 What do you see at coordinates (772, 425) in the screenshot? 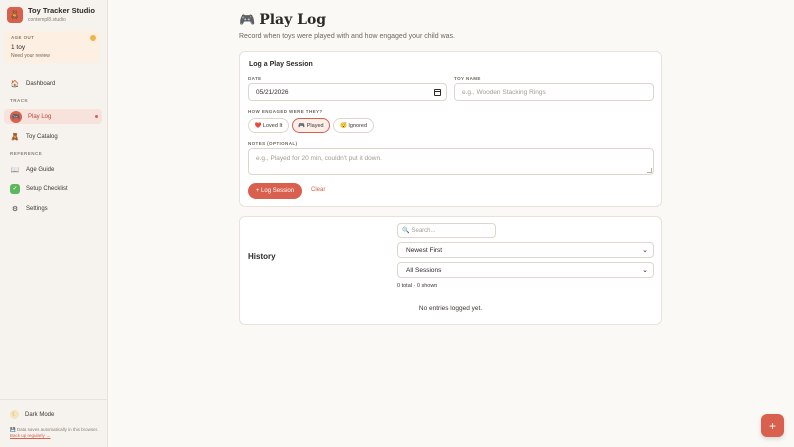
I see `add-fab-button: +` at bounding box center [772, 425].